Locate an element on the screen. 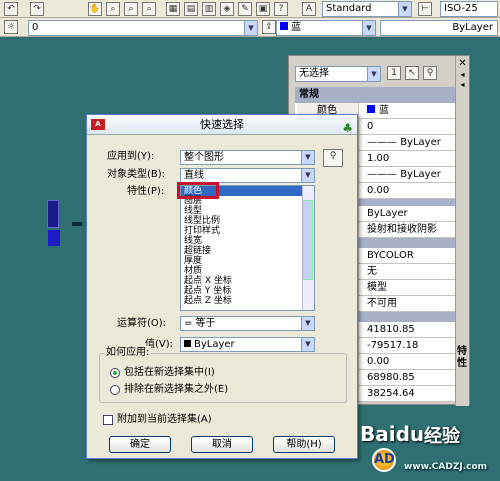 The width and height of the screenshot is (500, 481). dim-style-combo: ISO-25 is located at coordinates (469, 9).